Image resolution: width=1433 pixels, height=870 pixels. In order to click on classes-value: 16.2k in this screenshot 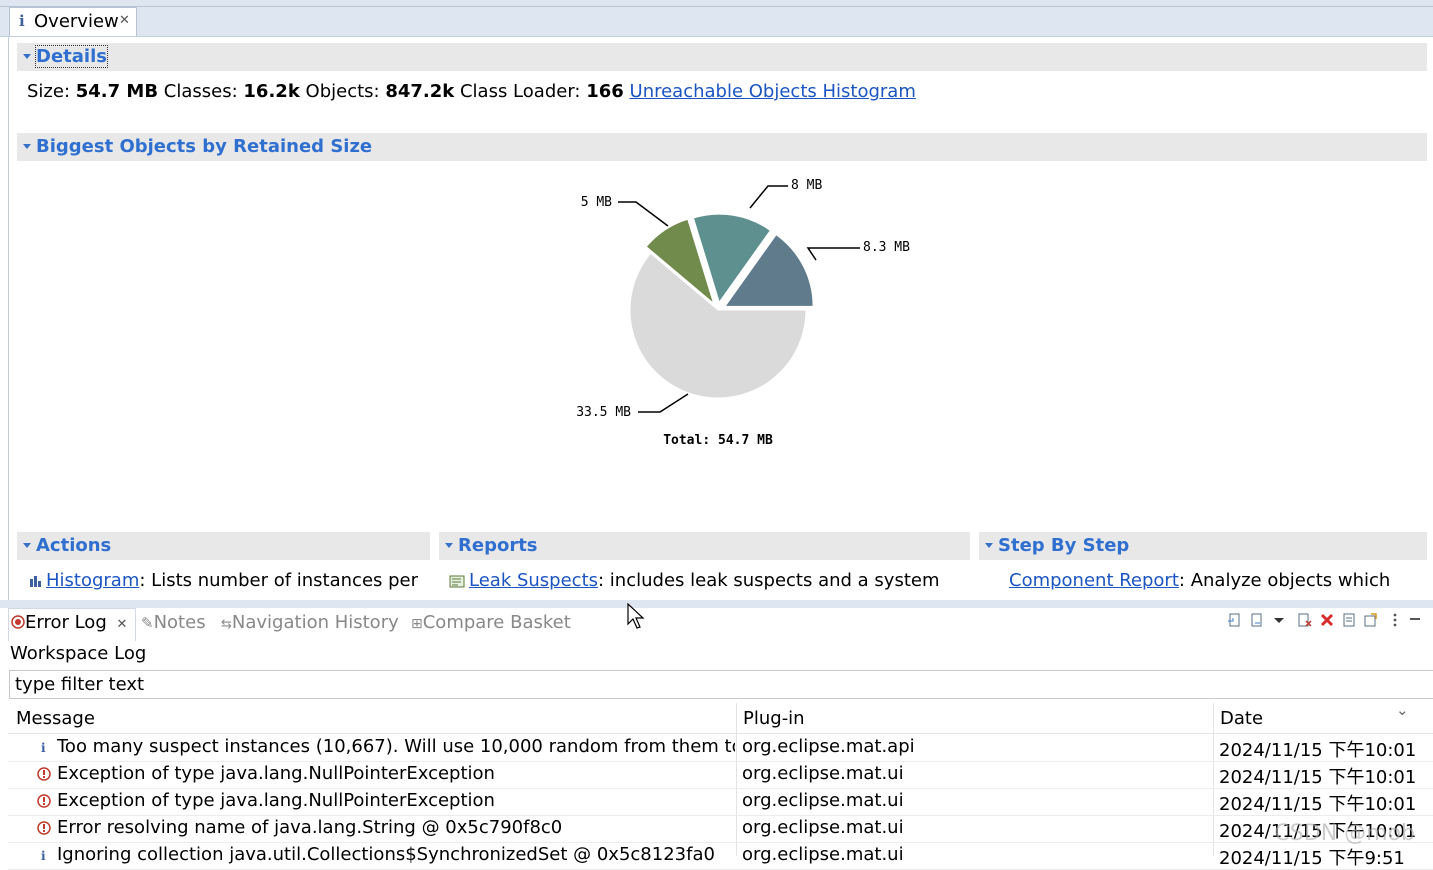, I will do `click(271, 91)`.